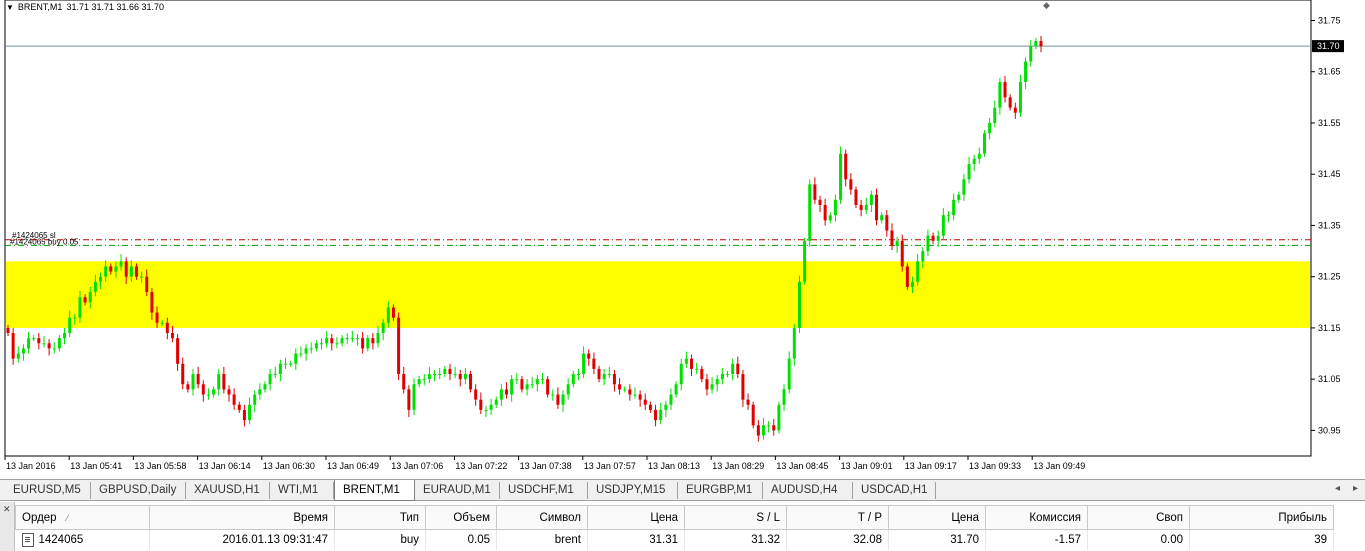 This screenshot has width=1365, height=551. Describe the element at coordinates (808, 490) in the screenshot. I see `tab-audusd-h4: AUDUSD,H4` at that location.